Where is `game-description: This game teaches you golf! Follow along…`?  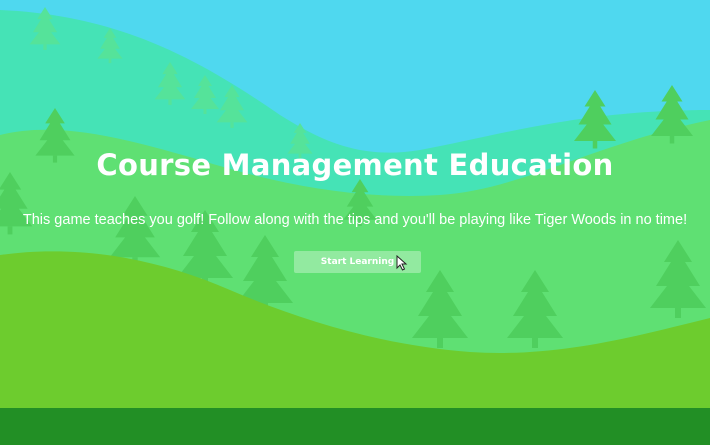 game-description: This game teaches you golf! Follow along… is located at coordinates (355, 220).